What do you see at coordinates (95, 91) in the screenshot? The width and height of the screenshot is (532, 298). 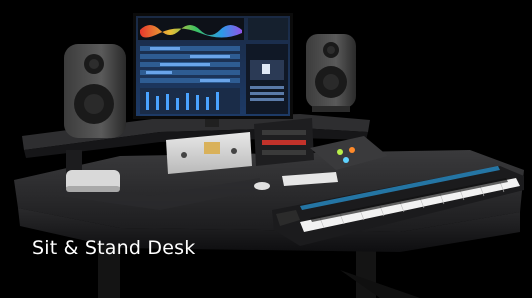 I see `left-speaker` at bounding box center [95, 91].